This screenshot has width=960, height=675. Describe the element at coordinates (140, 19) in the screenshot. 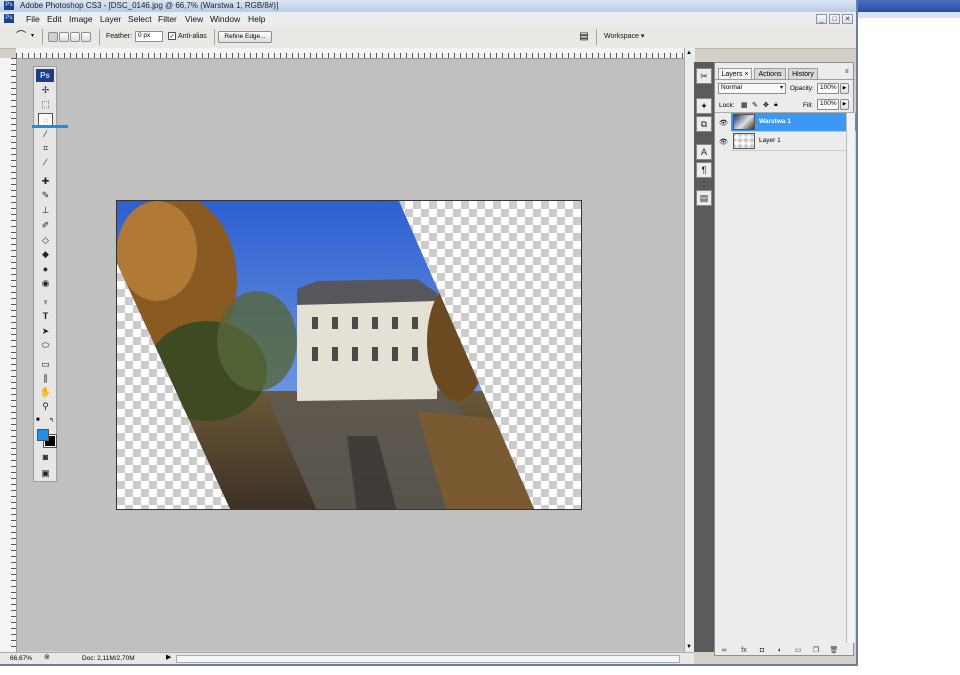

I see `menu-select: Select` at that location.